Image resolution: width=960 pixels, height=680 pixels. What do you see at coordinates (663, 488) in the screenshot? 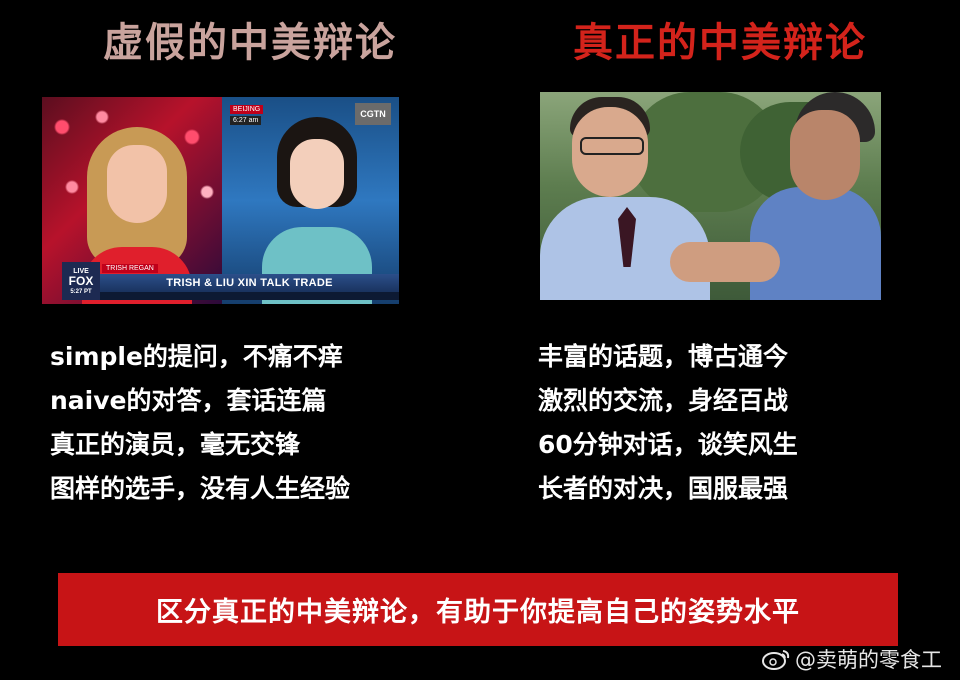
I see `caption-line: 长者的对决，国服最强` at bounding box center [663, 488].